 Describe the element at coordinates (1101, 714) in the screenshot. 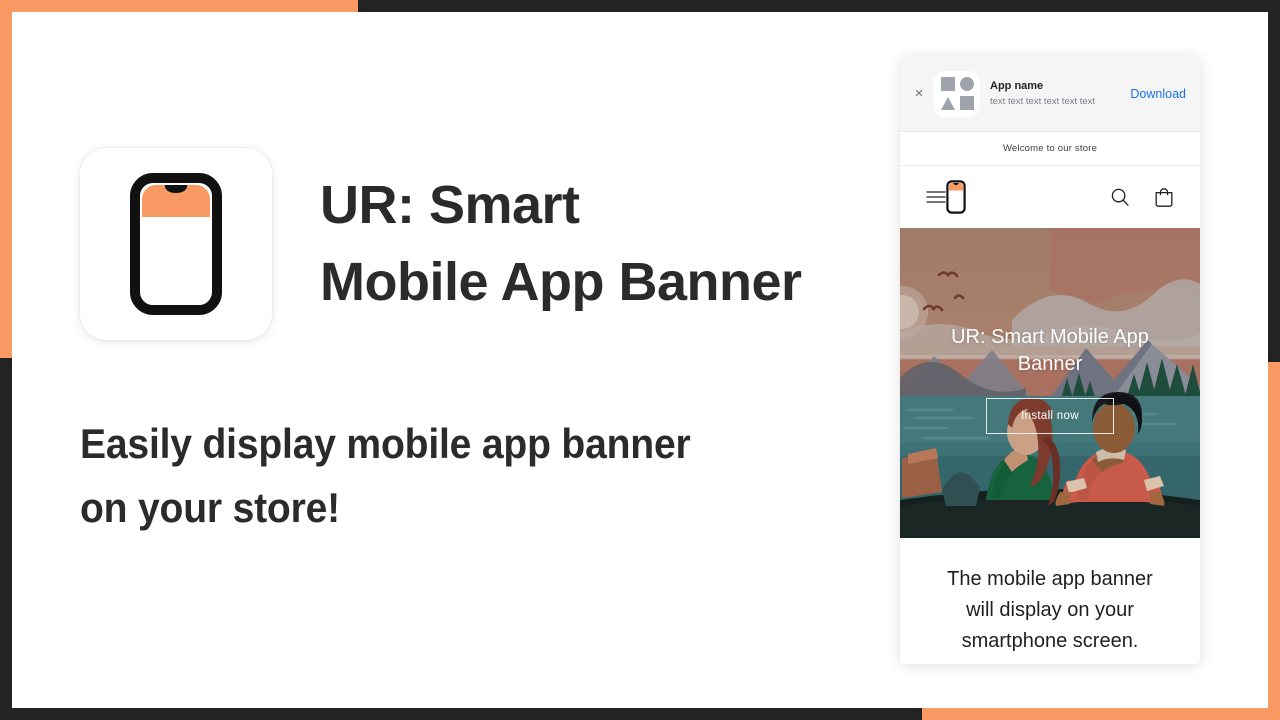

I see `frame-bar-bottom-orange` at that location.